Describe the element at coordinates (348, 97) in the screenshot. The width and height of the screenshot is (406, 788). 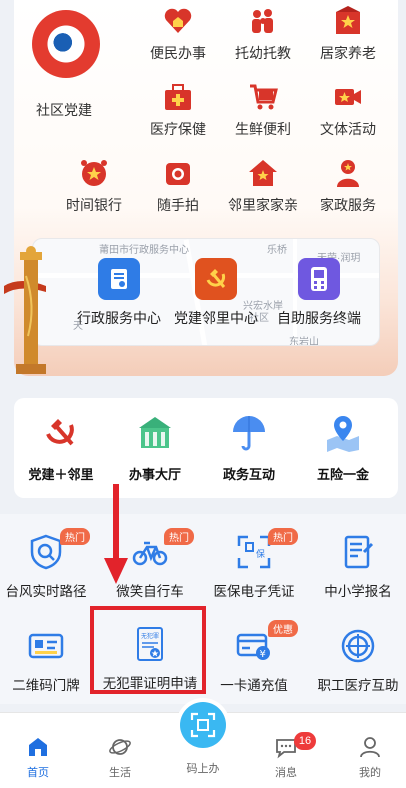
I see `camera-icon` at that location.